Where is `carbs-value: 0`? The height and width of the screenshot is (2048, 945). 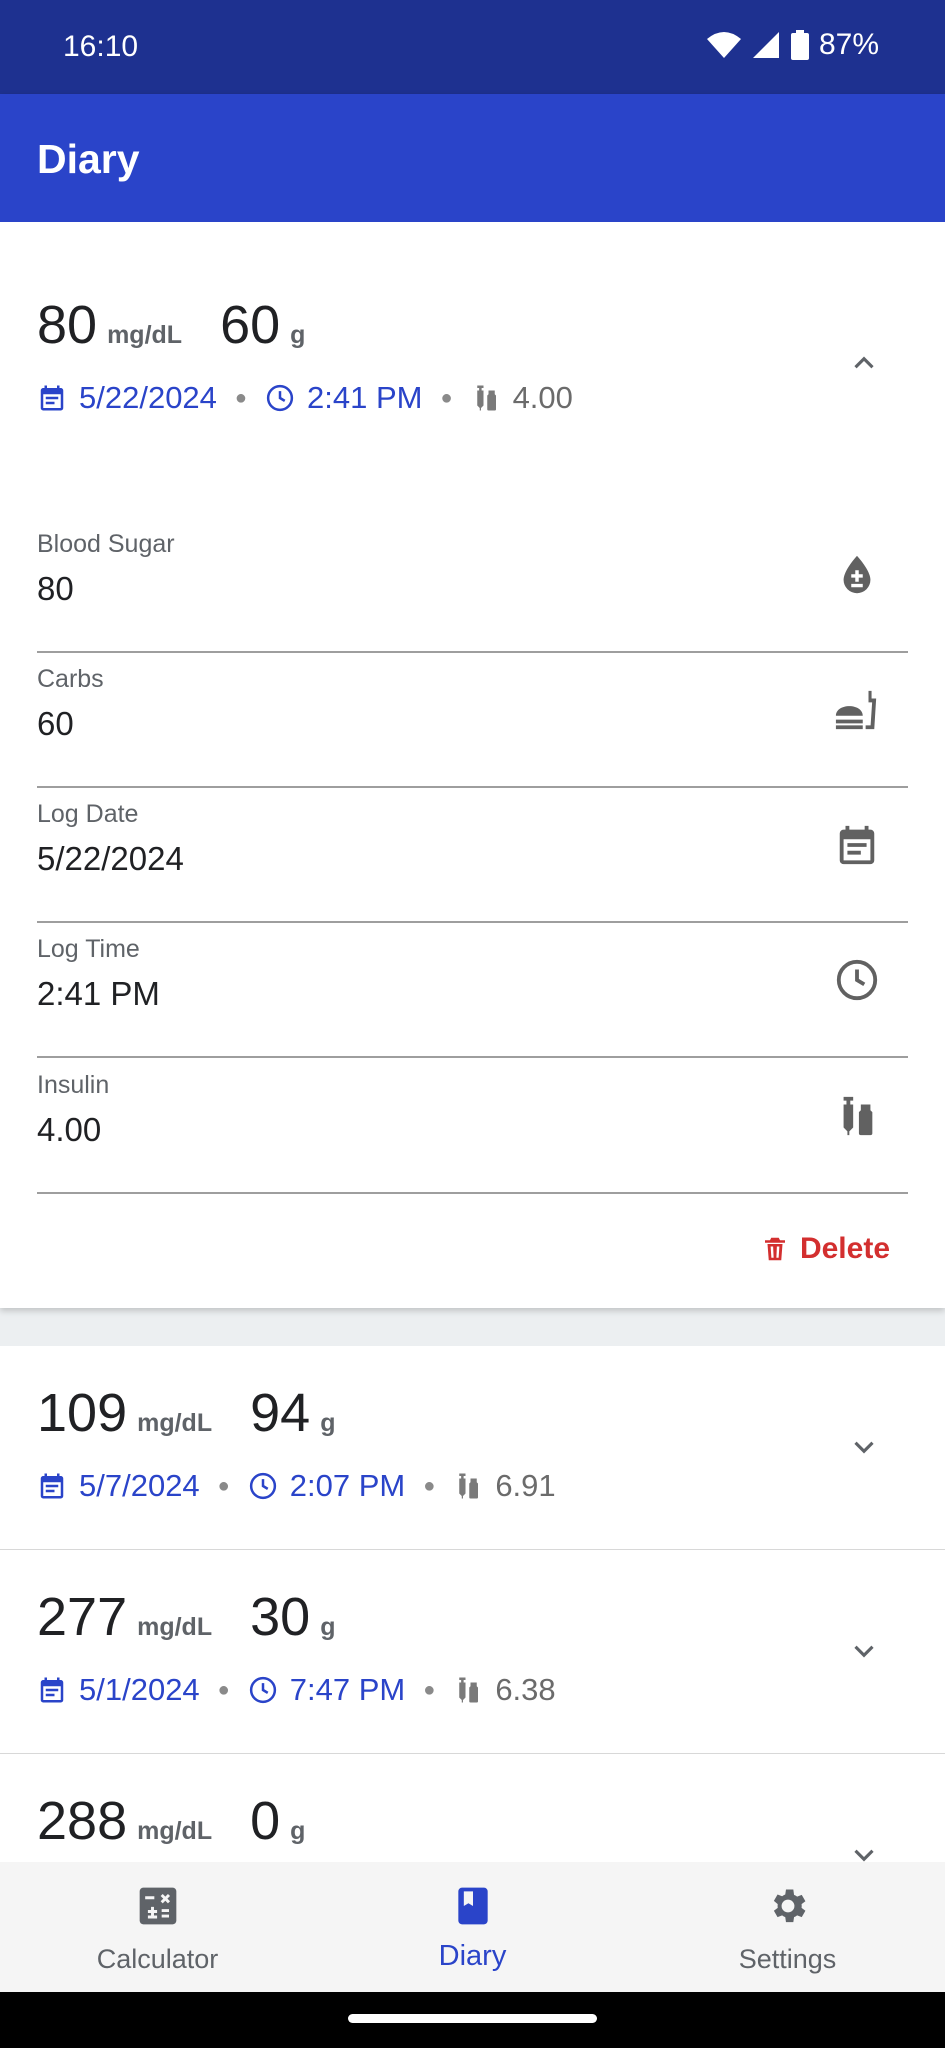
carbs-value: 0 is located at coordinates (265, 1821).